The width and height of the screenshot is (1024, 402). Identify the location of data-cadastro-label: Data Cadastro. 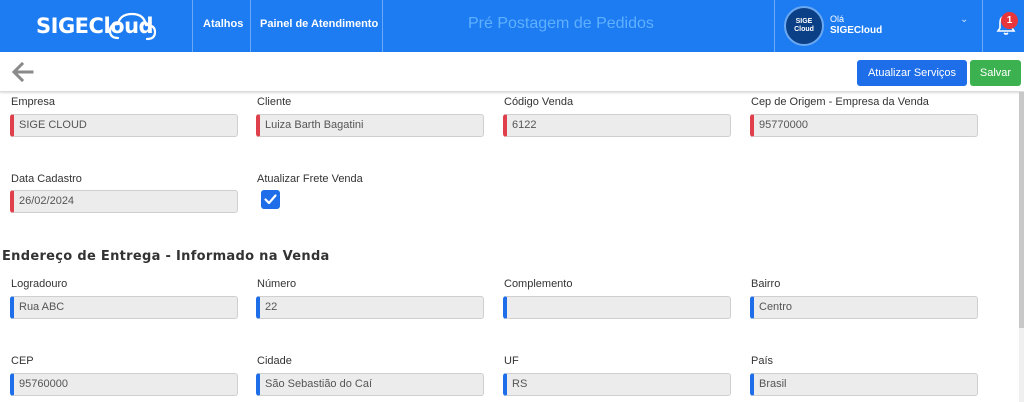
(46, 179).